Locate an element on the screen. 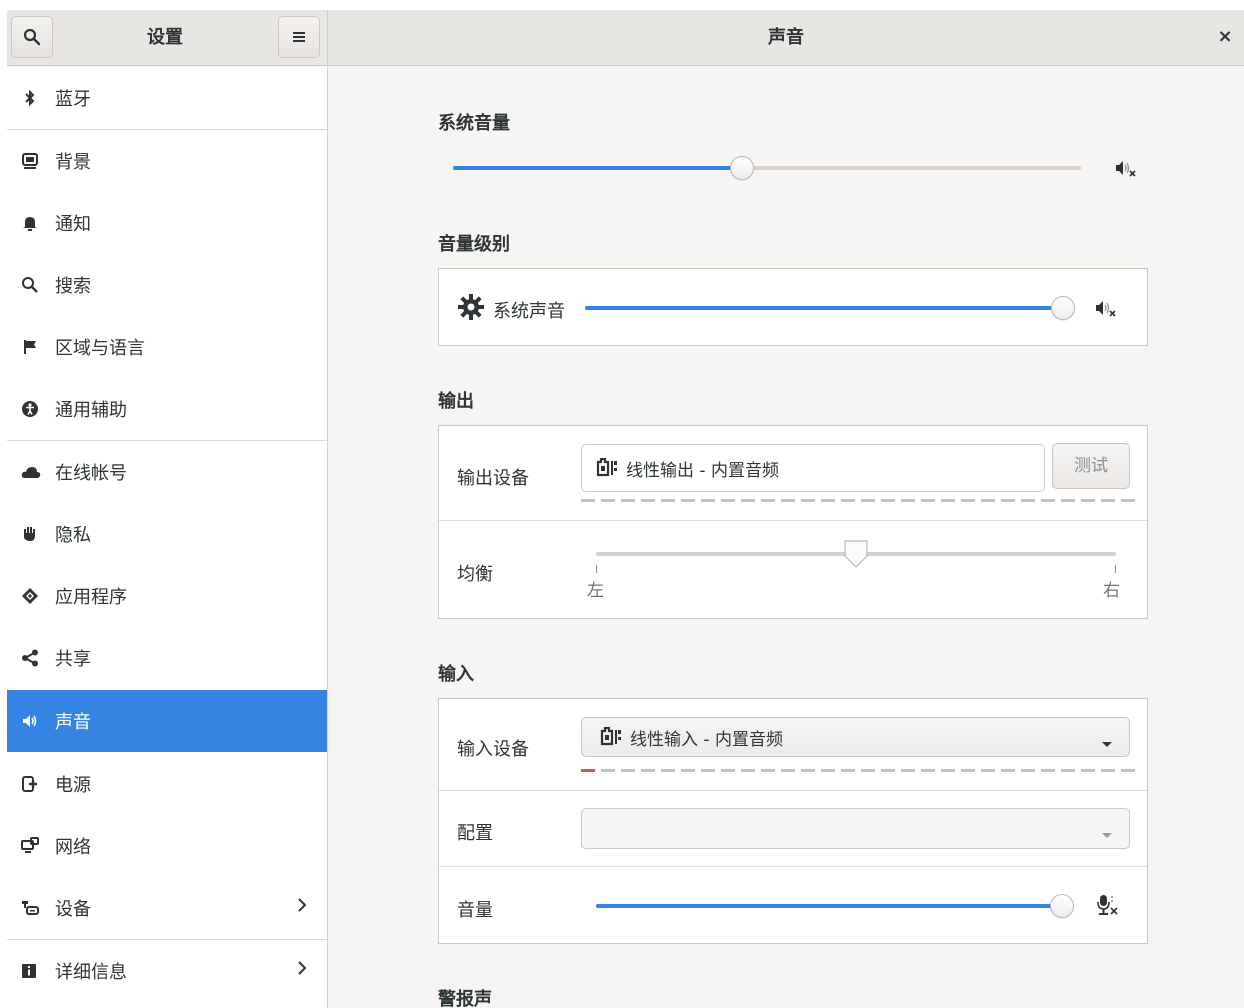  balance-slider is located at coordinates (856, 554).